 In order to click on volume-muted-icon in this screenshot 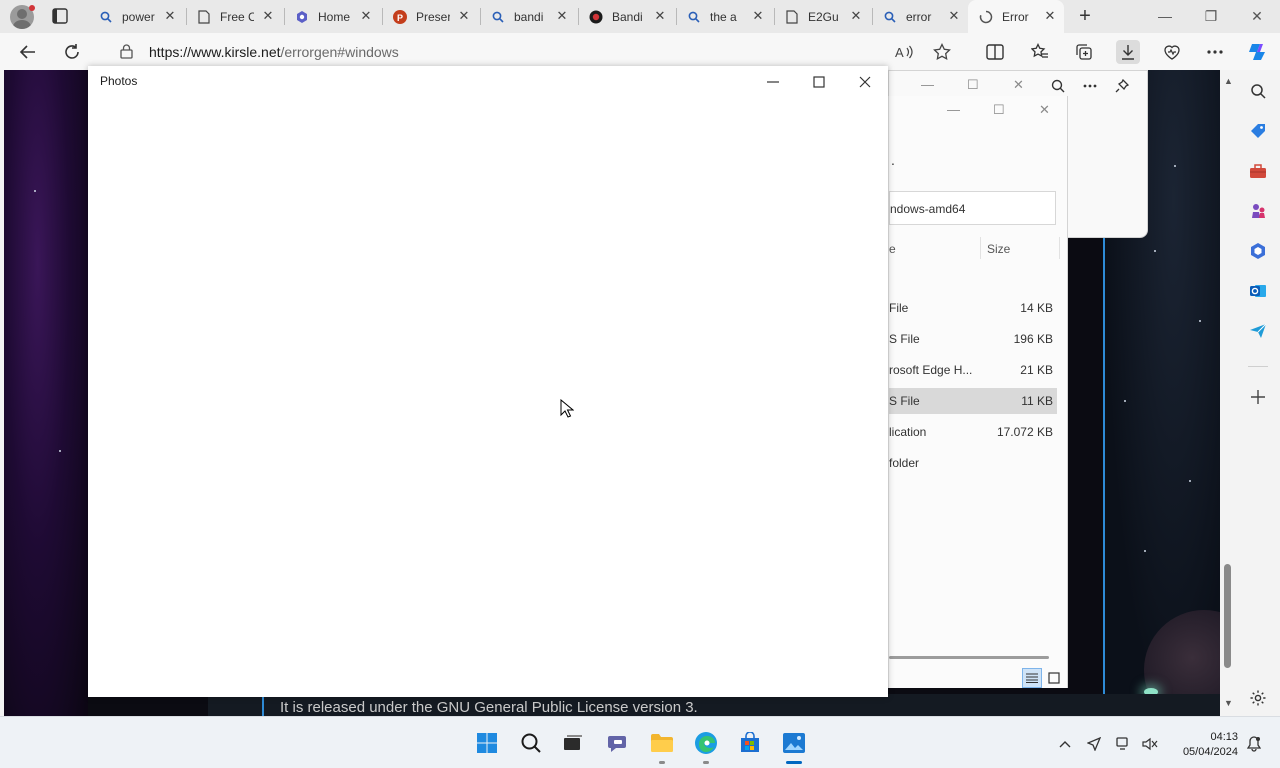, I will do `click(1150, 744)`.